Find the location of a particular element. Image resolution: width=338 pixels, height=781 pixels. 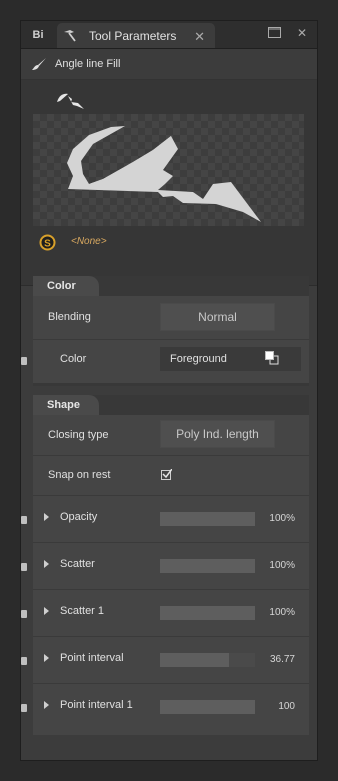

blending-label: Blending is located at coordinates (69, 317).